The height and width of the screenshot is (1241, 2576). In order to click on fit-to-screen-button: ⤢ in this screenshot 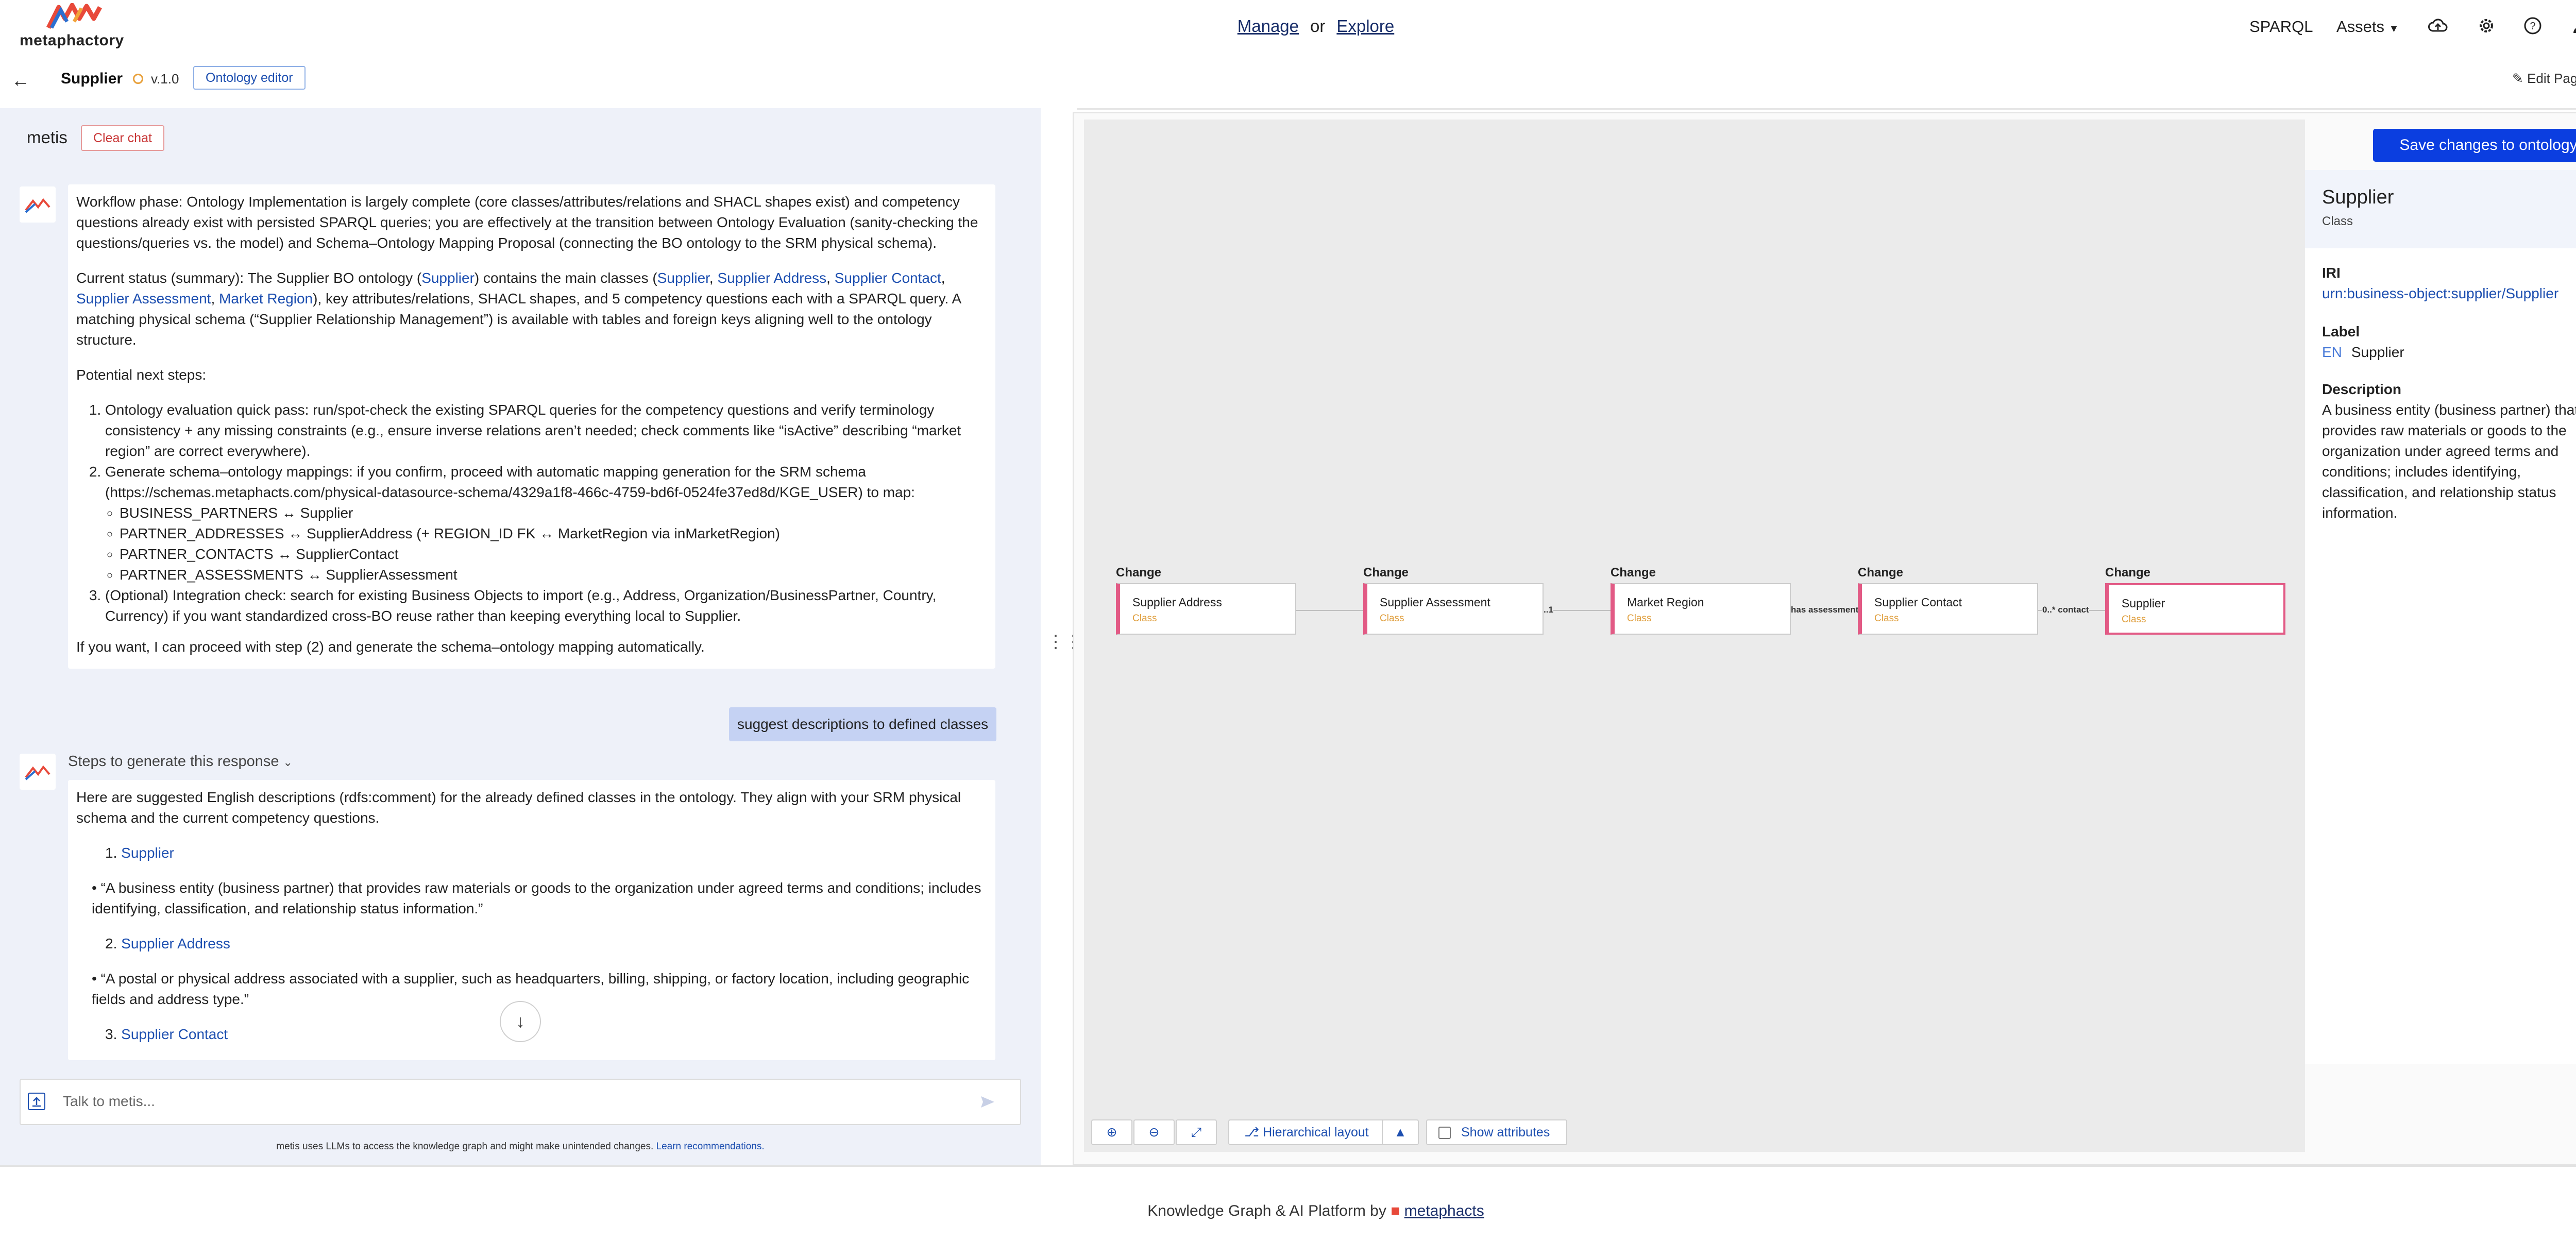, I will do `click(1196, 1132)`.